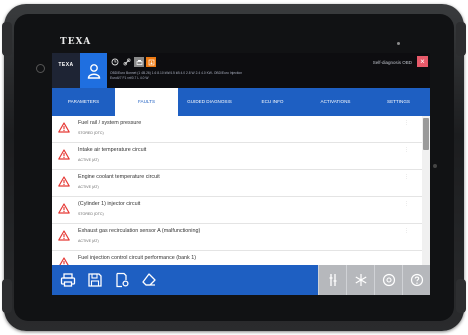 The image size is (468, 335). I want to click on print-grey-icon, so click(139, 62).